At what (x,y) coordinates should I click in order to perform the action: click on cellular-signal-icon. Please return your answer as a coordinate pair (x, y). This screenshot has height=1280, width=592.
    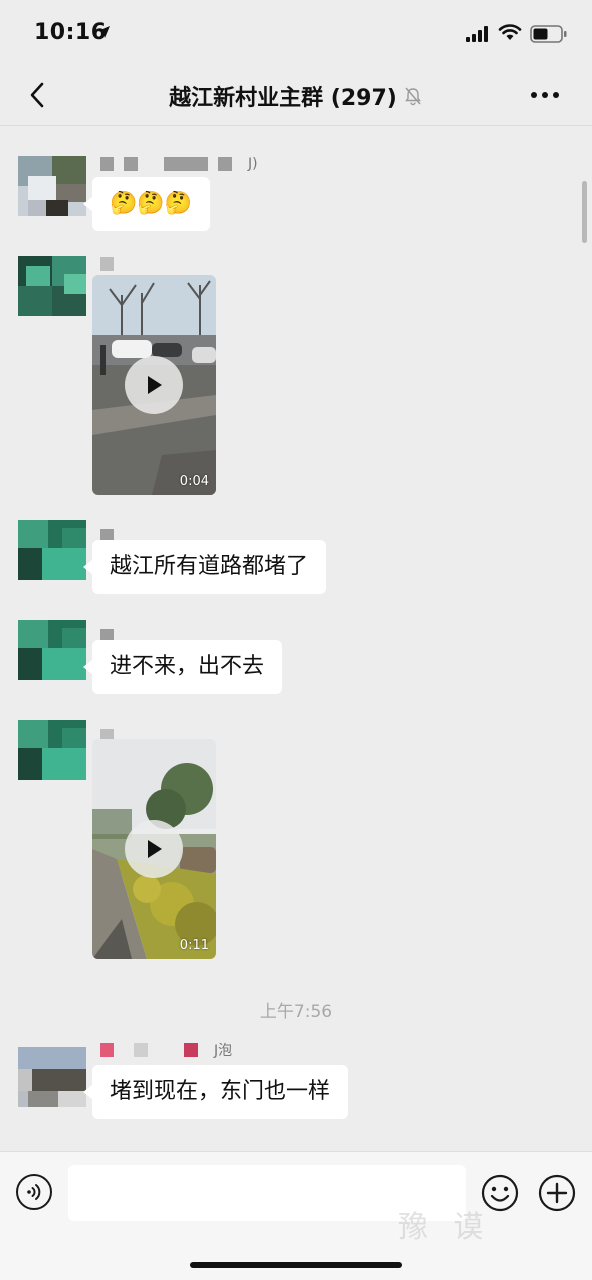
    Looking at the image, I should click on (477, 34).